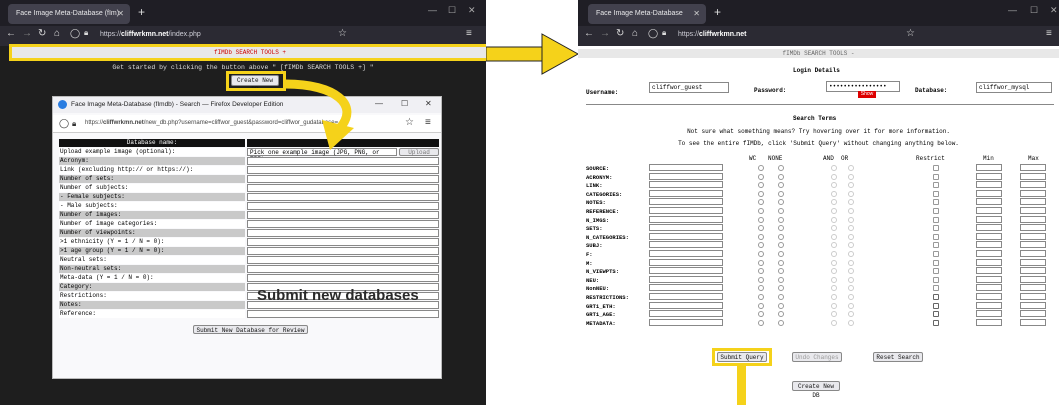 This screenshot has height=405, width=1059. What do you see at coordinates (898, 357) in the screenshot?
I see `reset-search-button: Reset Search` at bounding box center [898, 357].